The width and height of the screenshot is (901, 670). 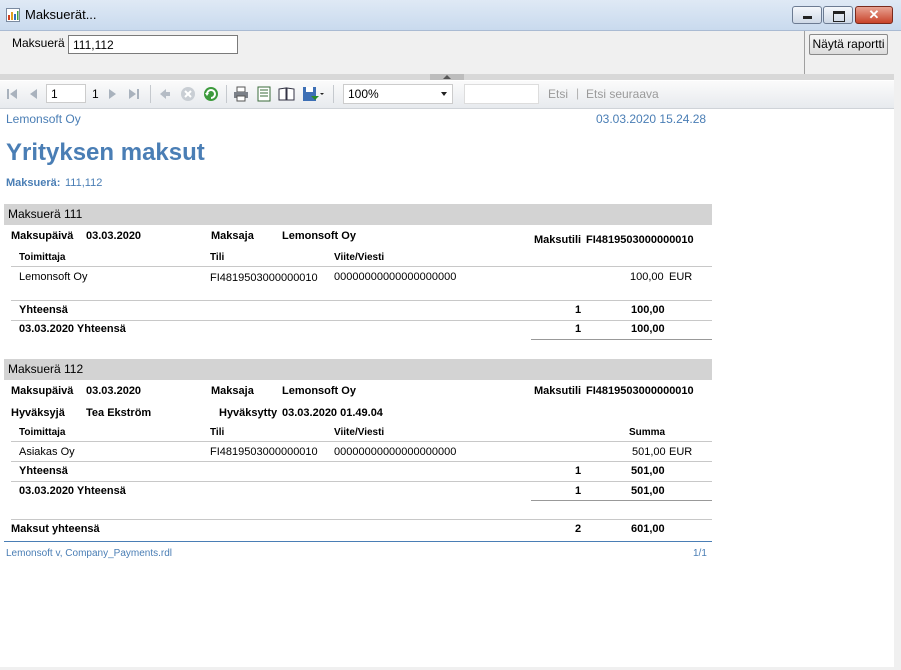 What do you see at coordinates (622, 94) in the screenshot?
I see `find-next-link: Etsi seuraava` at bounding box center [622, 94].